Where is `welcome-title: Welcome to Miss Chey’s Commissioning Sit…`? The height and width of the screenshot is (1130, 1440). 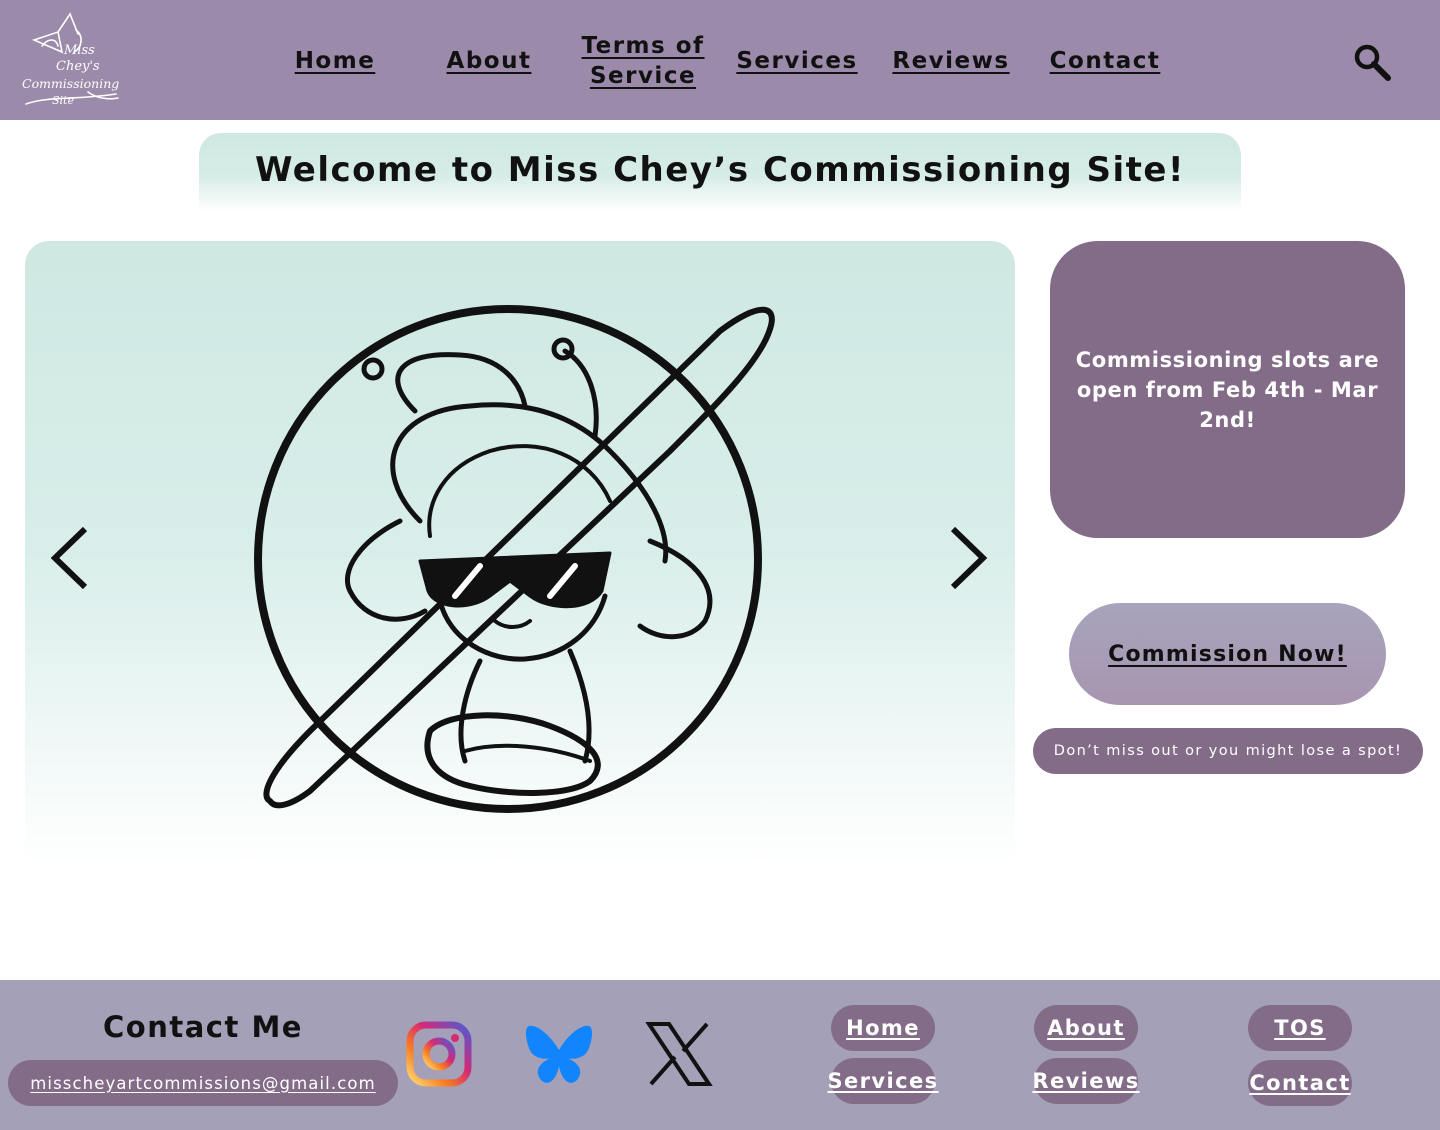
welcome-title: Welcome to Miss Chey’s Commissioning Sit… is located at coordinates (720, 170).